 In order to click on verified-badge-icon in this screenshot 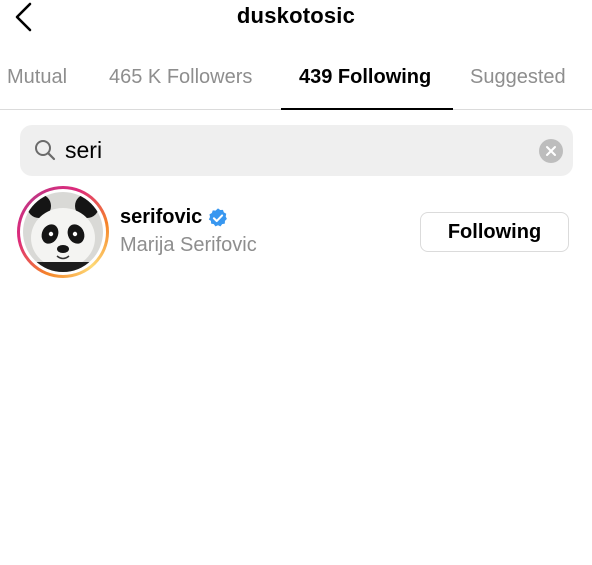, I will do `click(218, 216)`.